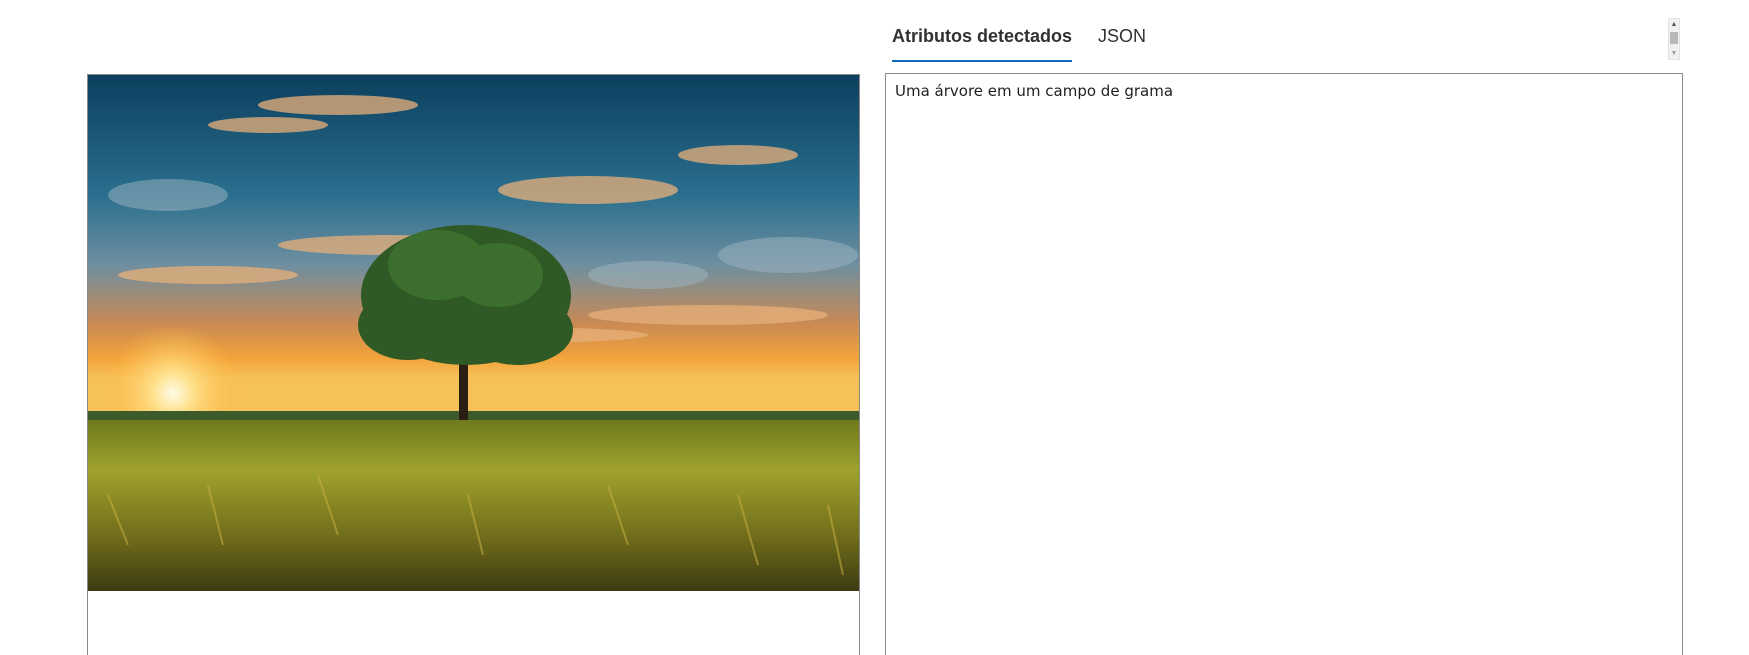 This screenshot has width=1749, height=655. I want to click on tab-detected-attributes: Atributos detectados, so click(982, 42).